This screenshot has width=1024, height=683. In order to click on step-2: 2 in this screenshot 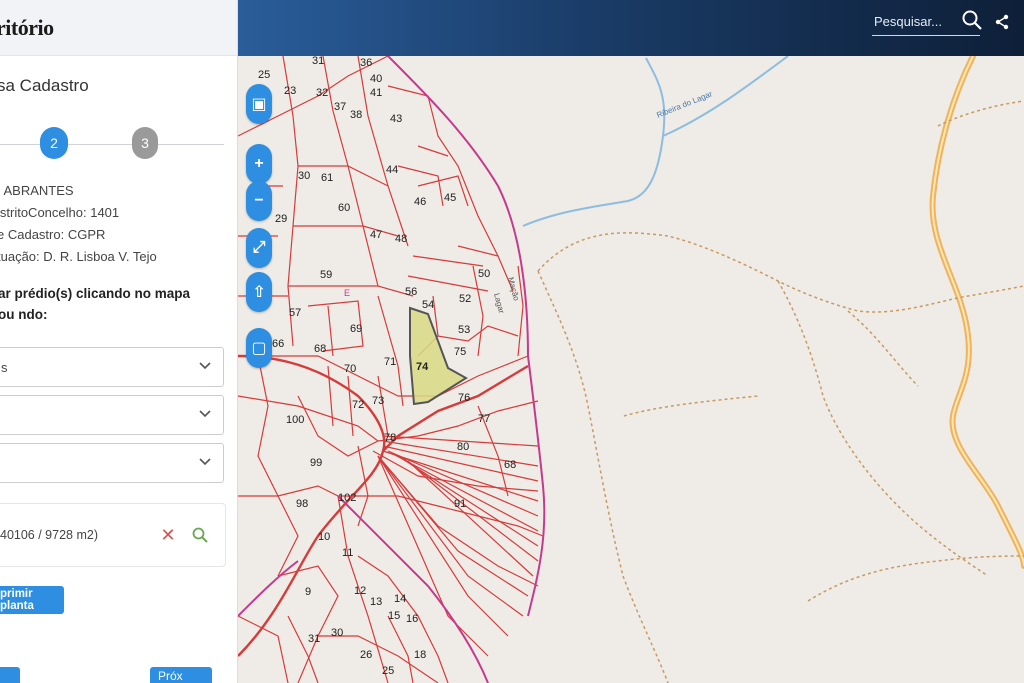, I will do `click(54, 143)`.